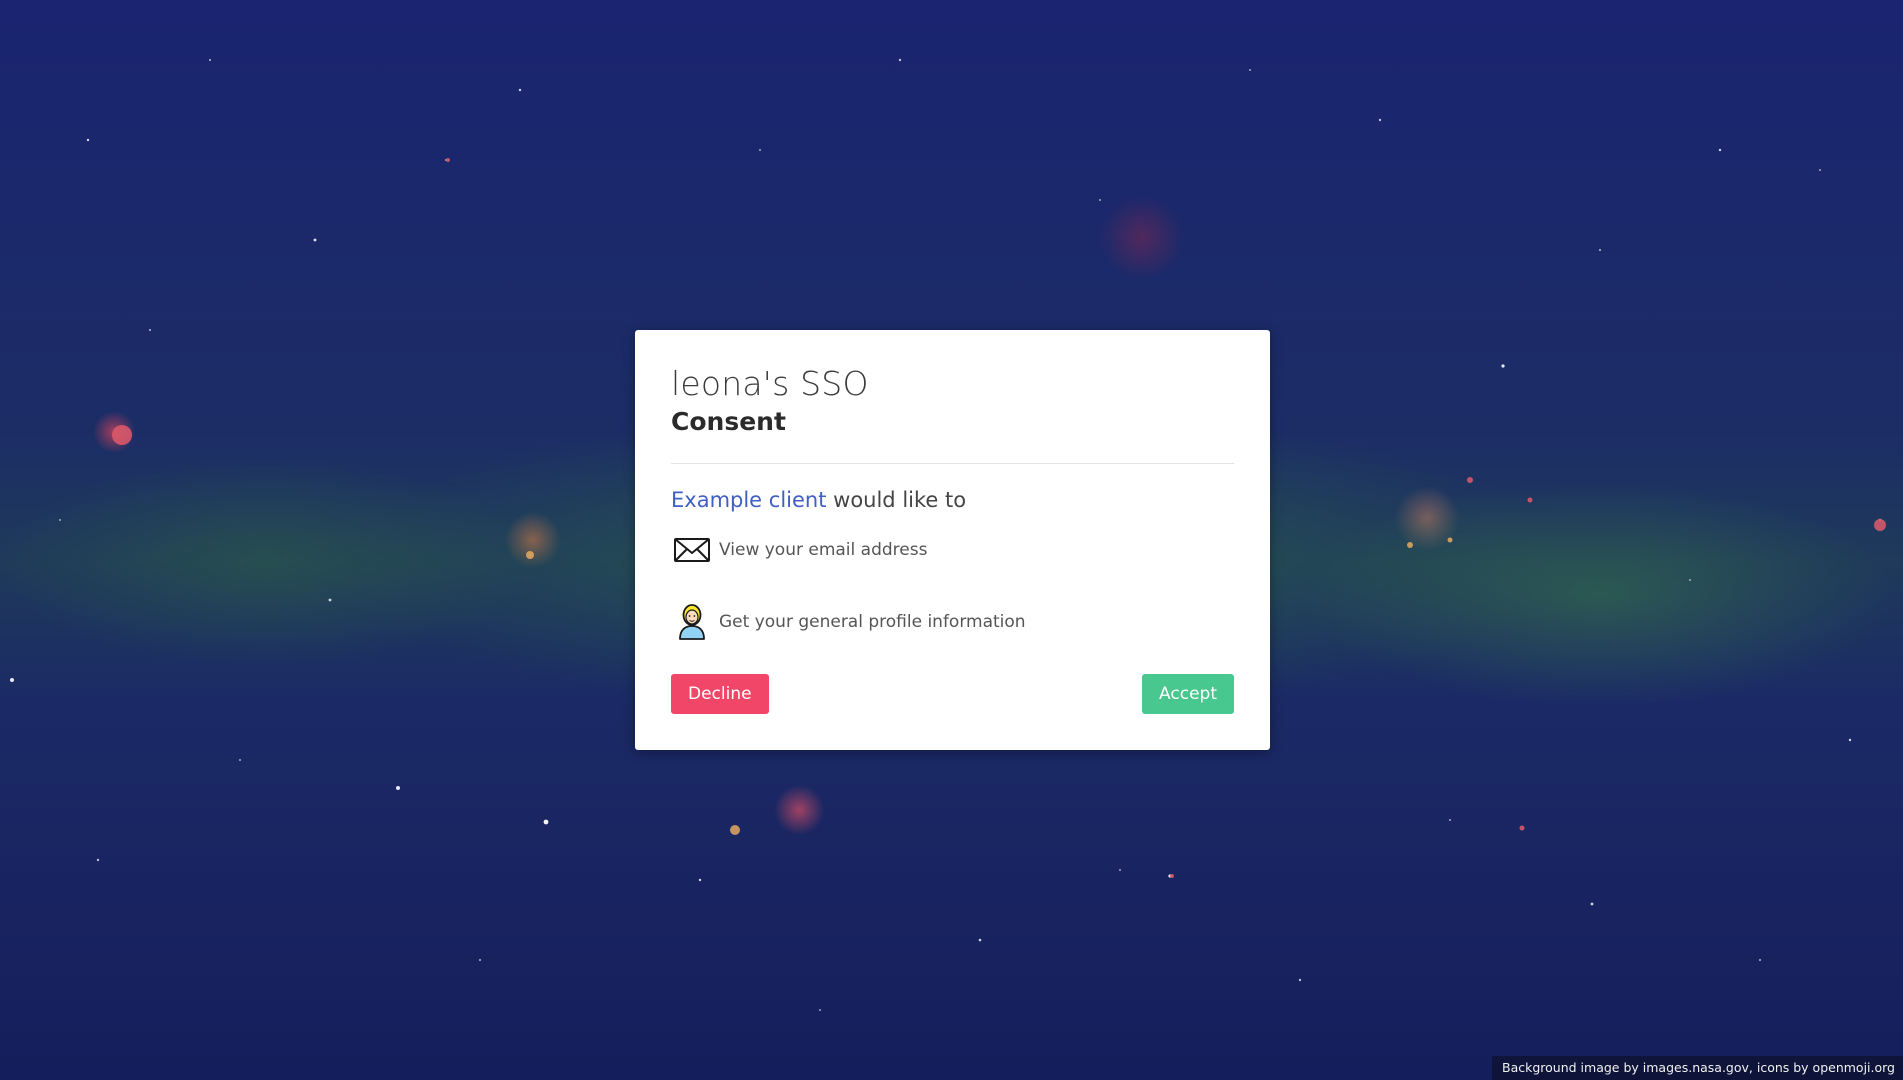  Describe the element at coordinates (728, 421) in the screenshot. I see `page-subtitle: Consent` at that location.